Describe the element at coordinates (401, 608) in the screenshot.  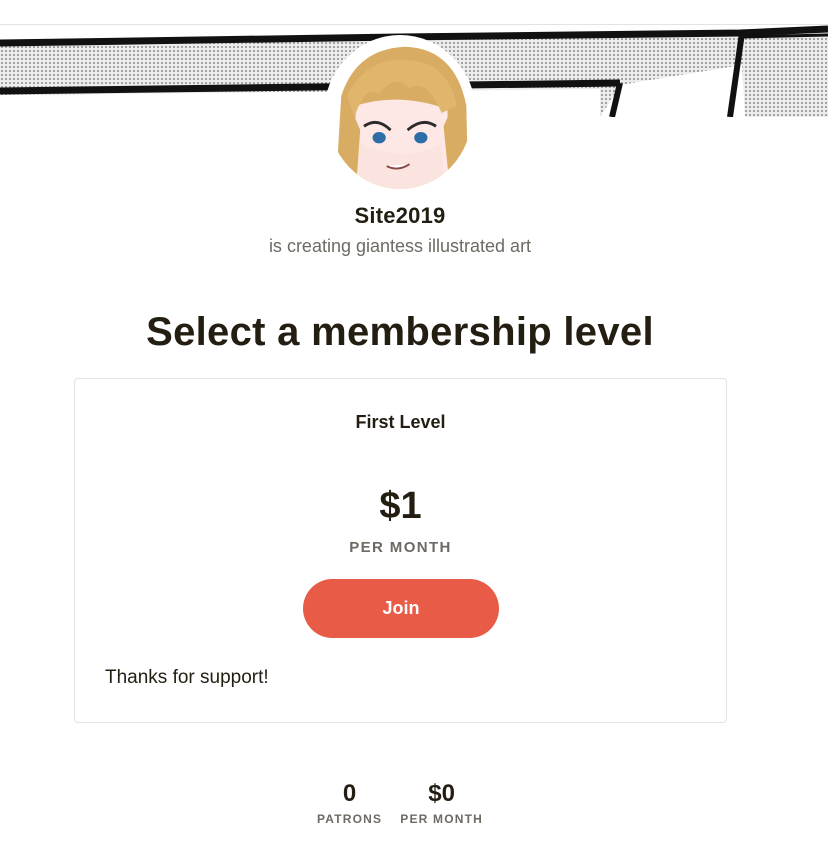
I see `join-button: Join` at that location.